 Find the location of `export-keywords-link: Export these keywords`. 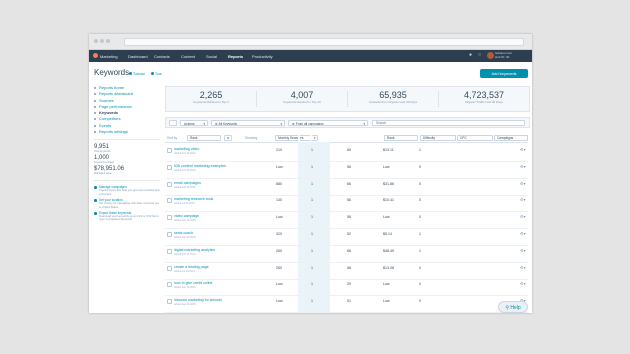

export-keywords-link: Export these keywords is located at coordinates (127, 213).